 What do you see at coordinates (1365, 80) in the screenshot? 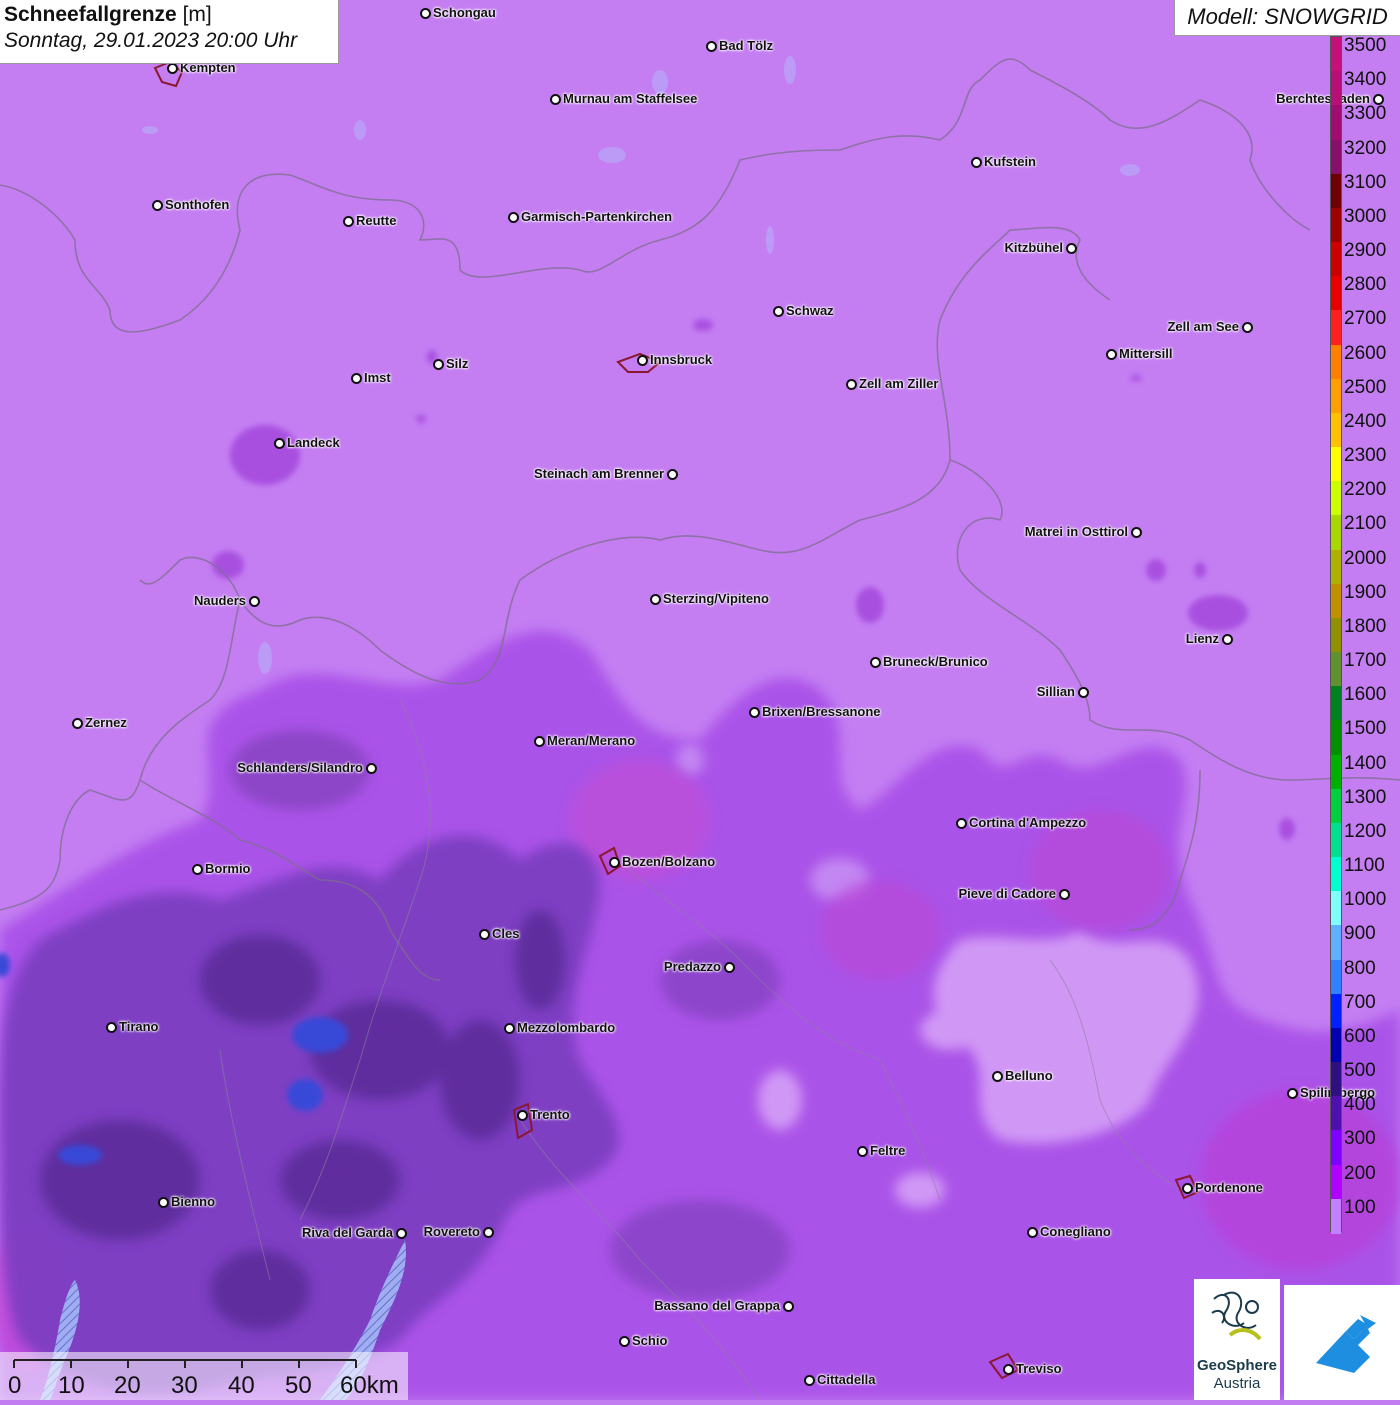
I see `legend-label: 3400` at bounding box center [1365, 80].